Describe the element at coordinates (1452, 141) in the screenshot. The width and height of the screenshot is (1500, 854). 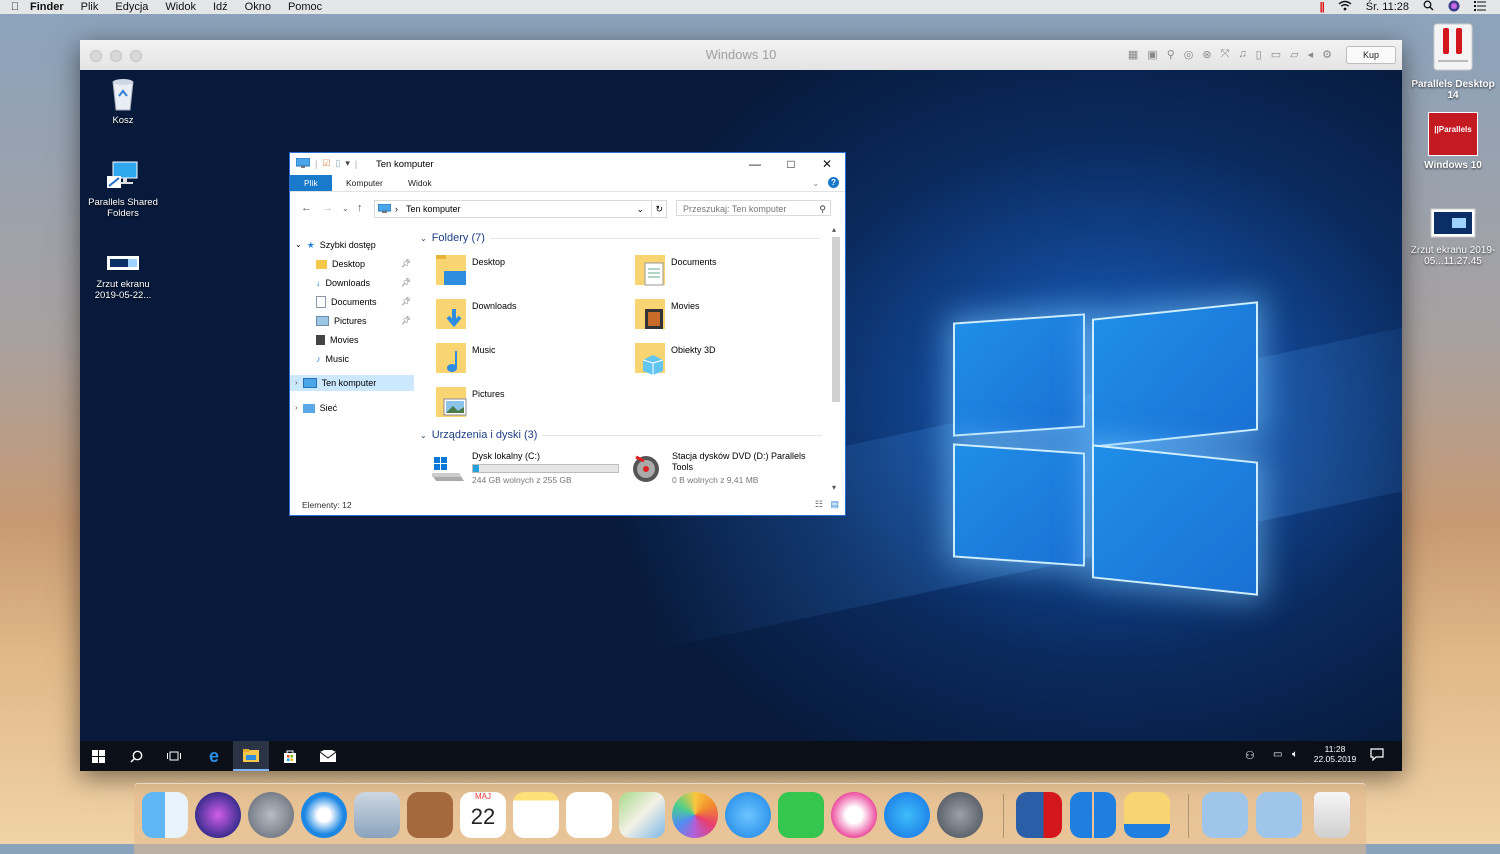
I see `mac-desktop-icon-windows10: ||Parallels Windows 10` at that location.